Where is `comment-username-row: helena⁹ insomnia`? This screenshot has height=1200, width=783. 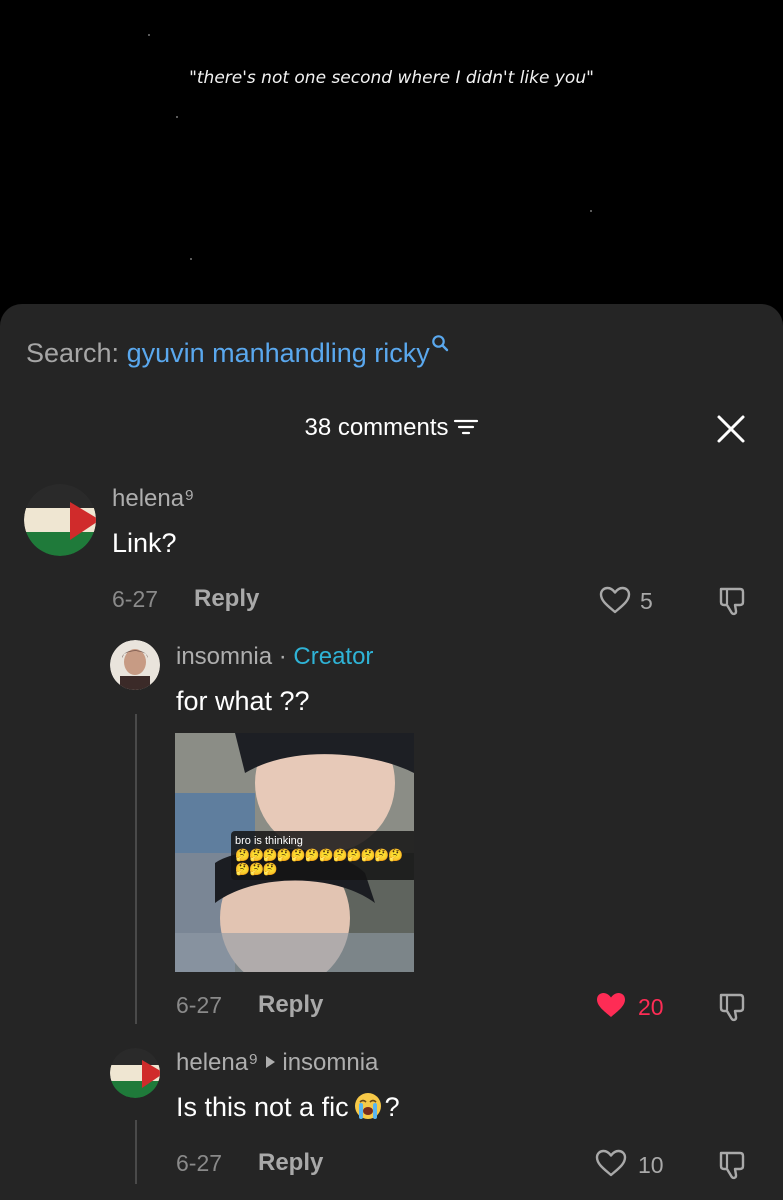 comment-username-row: helena⁹ insomnia is located at coordinates (277, 1063).